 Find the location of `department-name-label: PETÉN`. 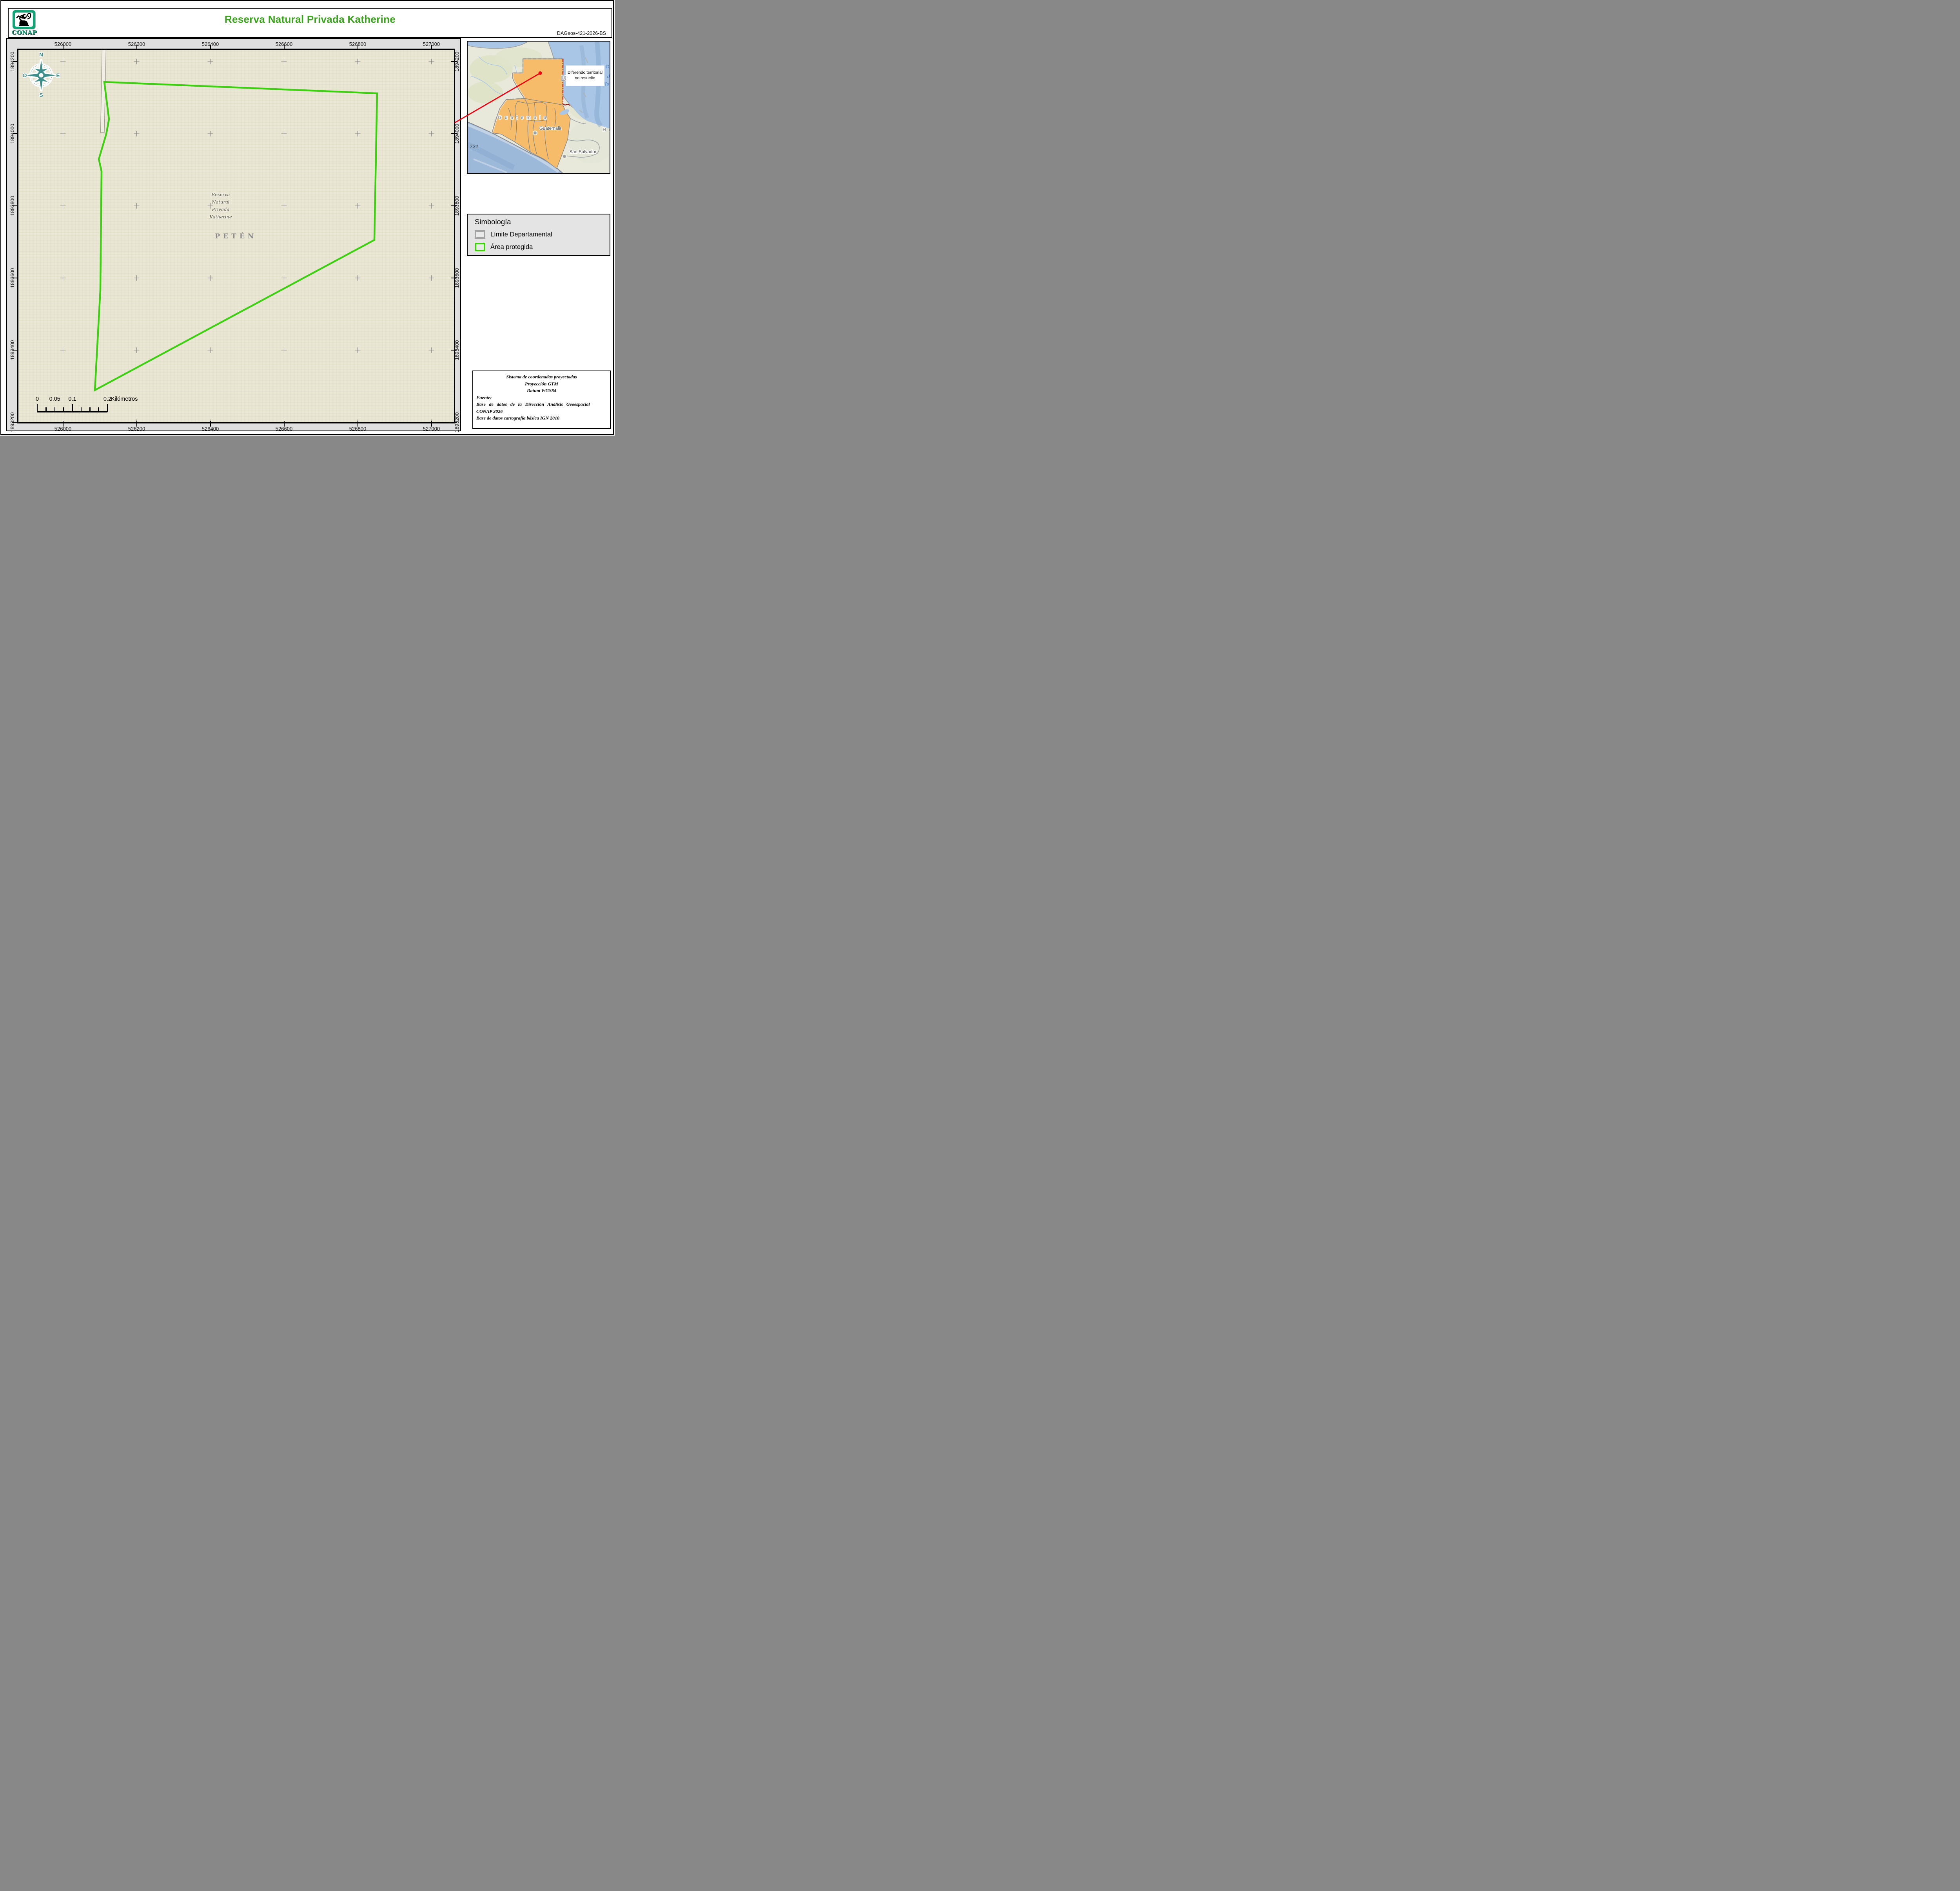

department-name-label: PETÉN is located at coordinates (236, 237).